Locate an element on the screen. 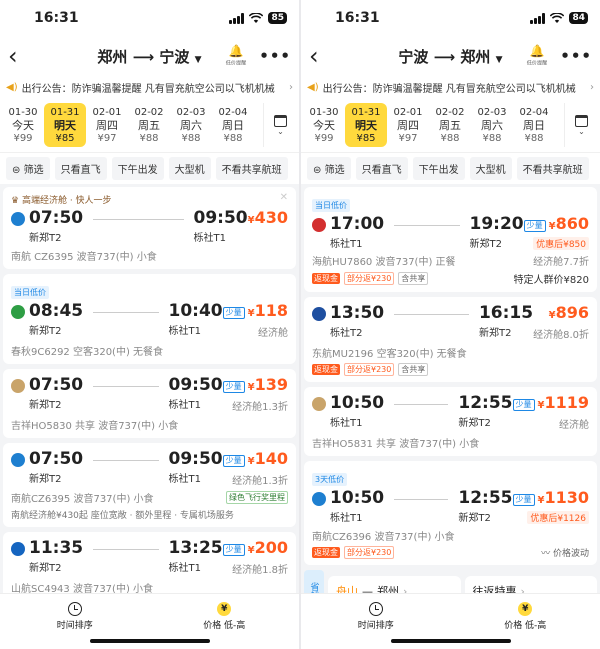 Image resolution: width=600 pixels, height=649 pixels. route-to: 宁波 is located at coordinates (174, 57).